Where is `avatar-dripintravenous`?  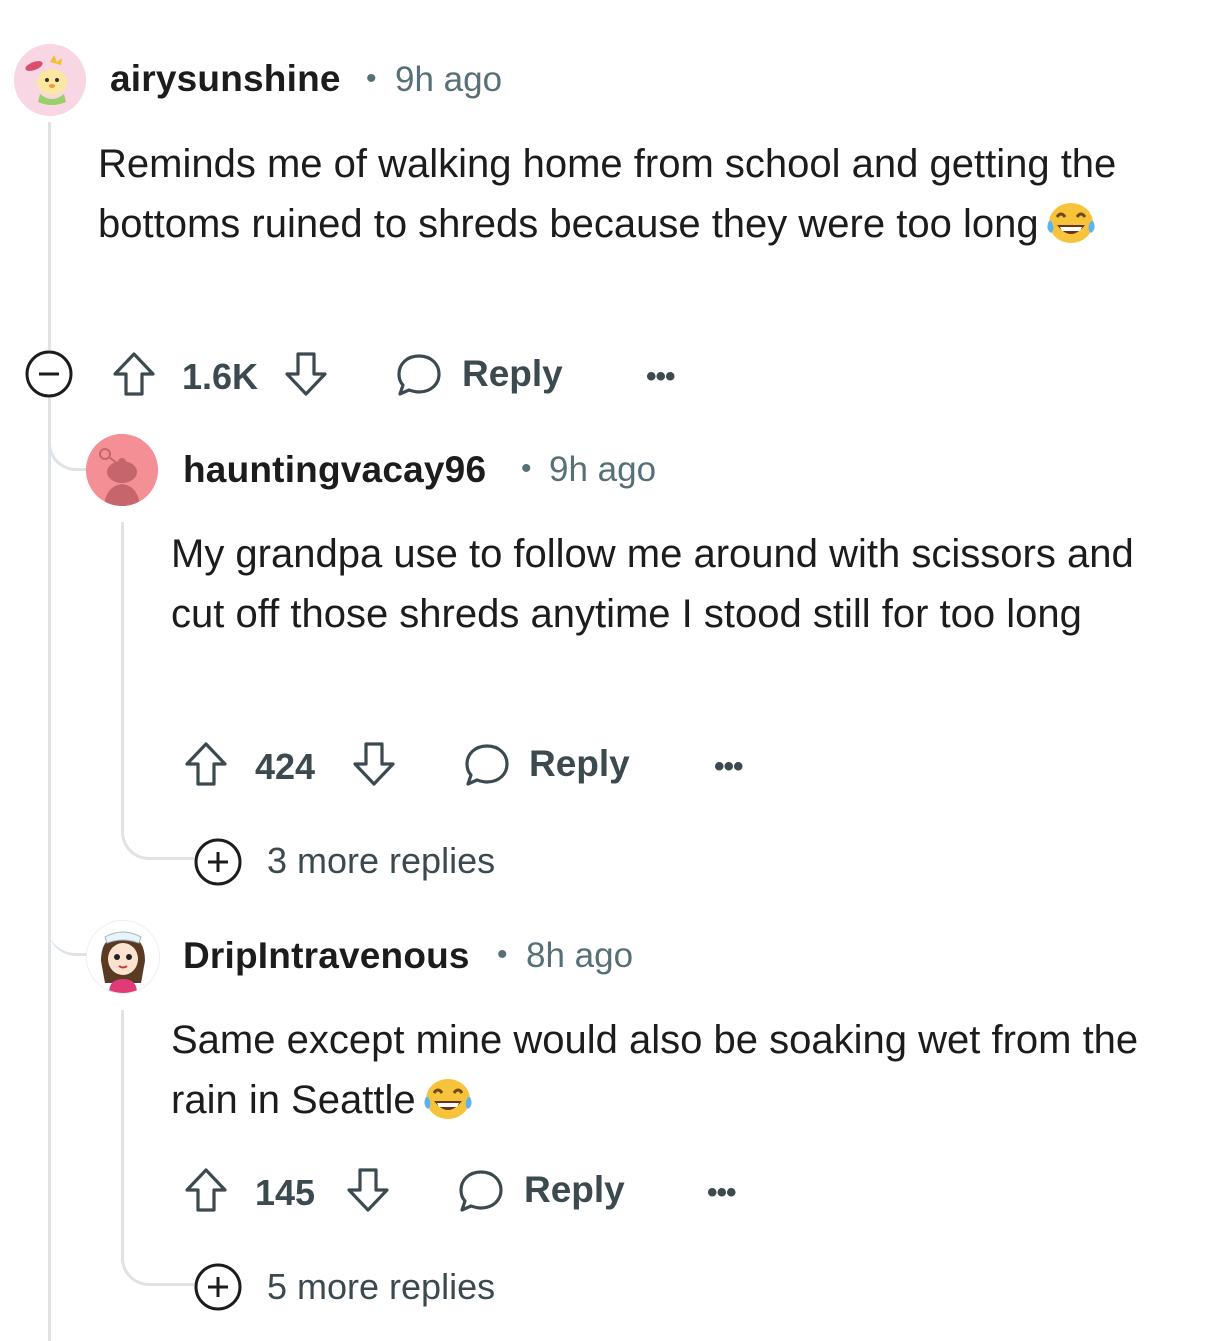
avatar-dripintravenous is located at coordinates (123, 957).